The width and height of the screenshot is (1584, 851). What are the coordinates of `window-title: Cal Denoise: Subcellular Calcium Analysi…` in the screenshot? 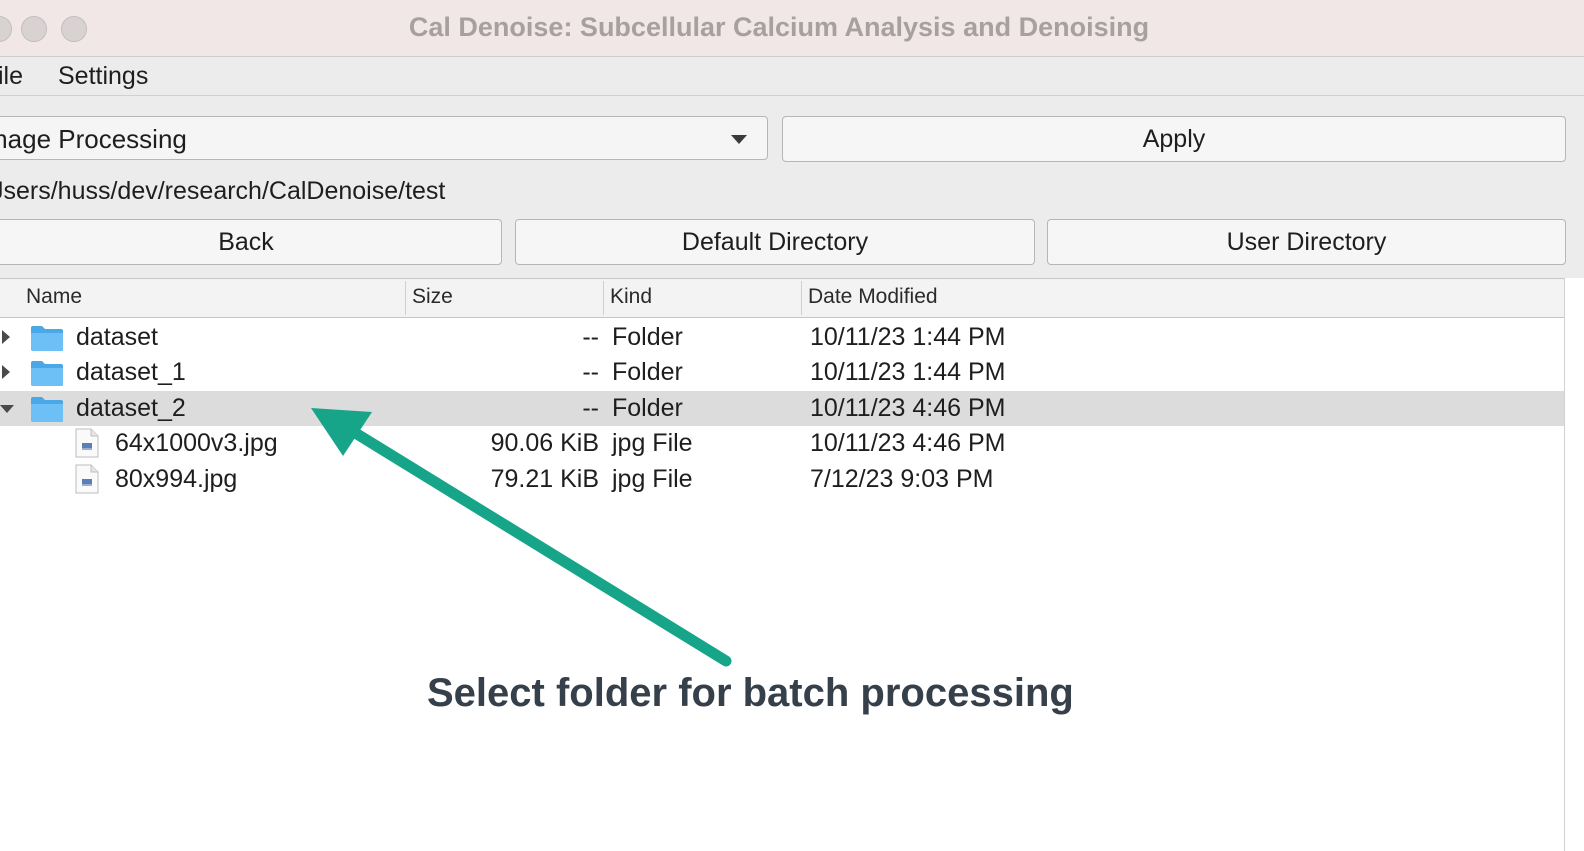 It's located at (779, 27).